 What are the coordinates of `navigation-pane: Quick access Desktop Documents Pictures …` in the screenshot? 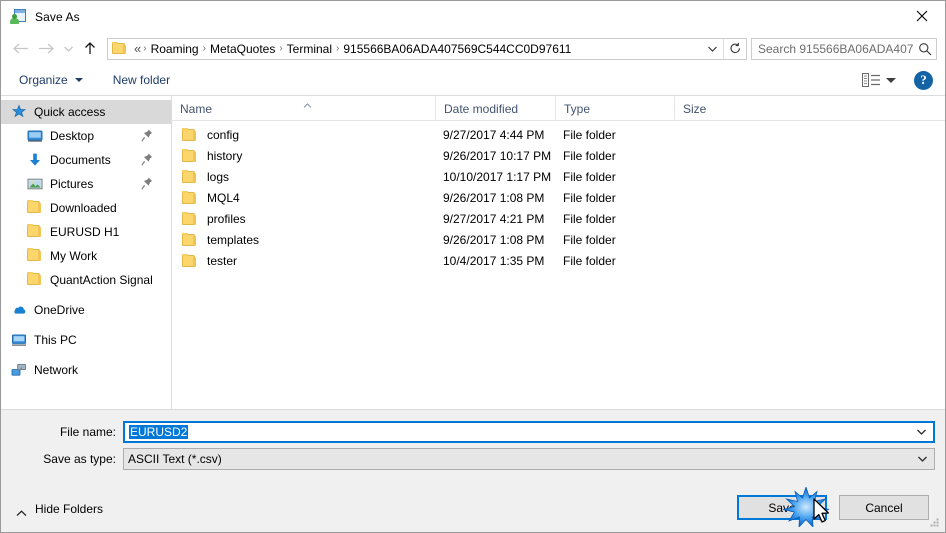 It's located at (86, 252).